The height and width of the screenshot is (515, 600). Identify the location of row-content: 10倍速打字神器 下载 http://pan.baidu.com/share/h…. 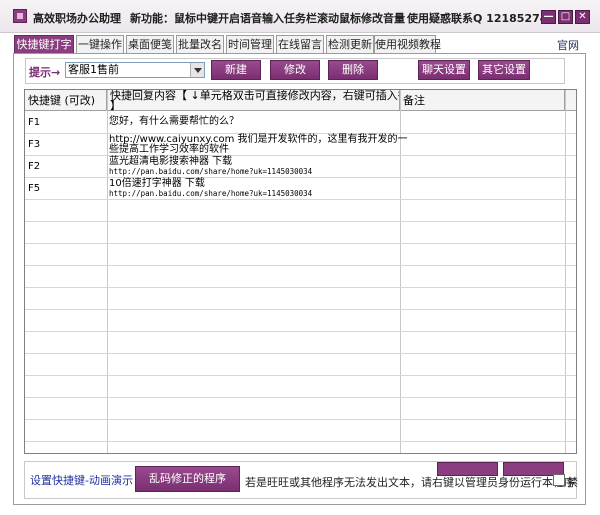
(210, 189).